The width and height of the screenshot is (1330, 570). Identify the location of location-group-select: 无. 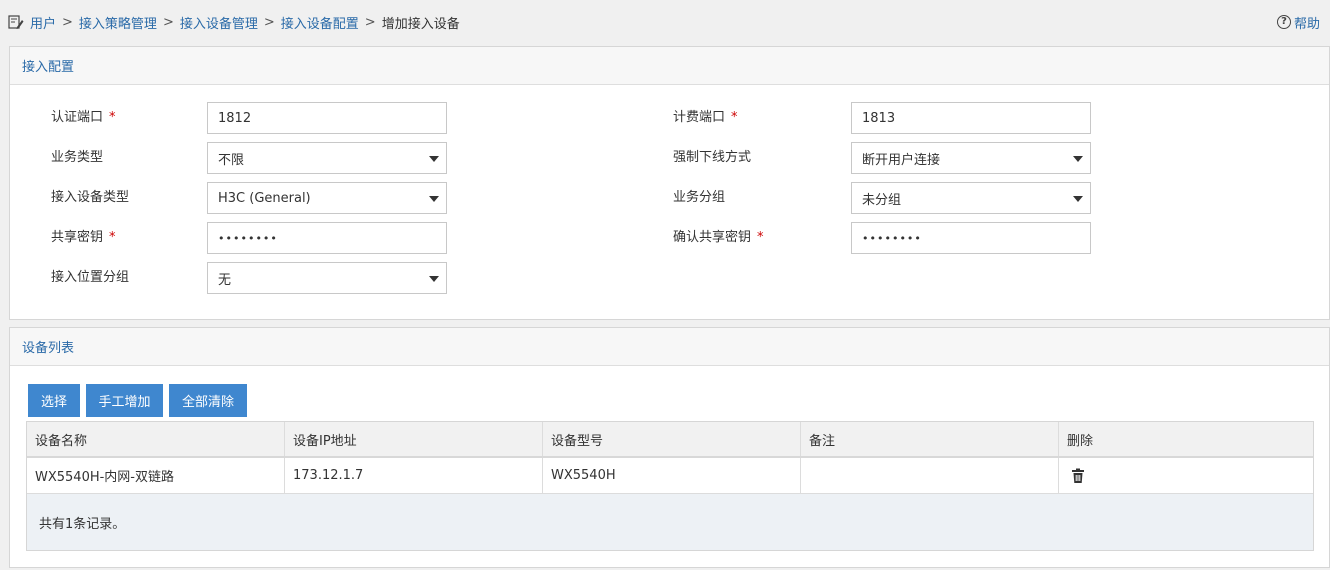
(327, 278).